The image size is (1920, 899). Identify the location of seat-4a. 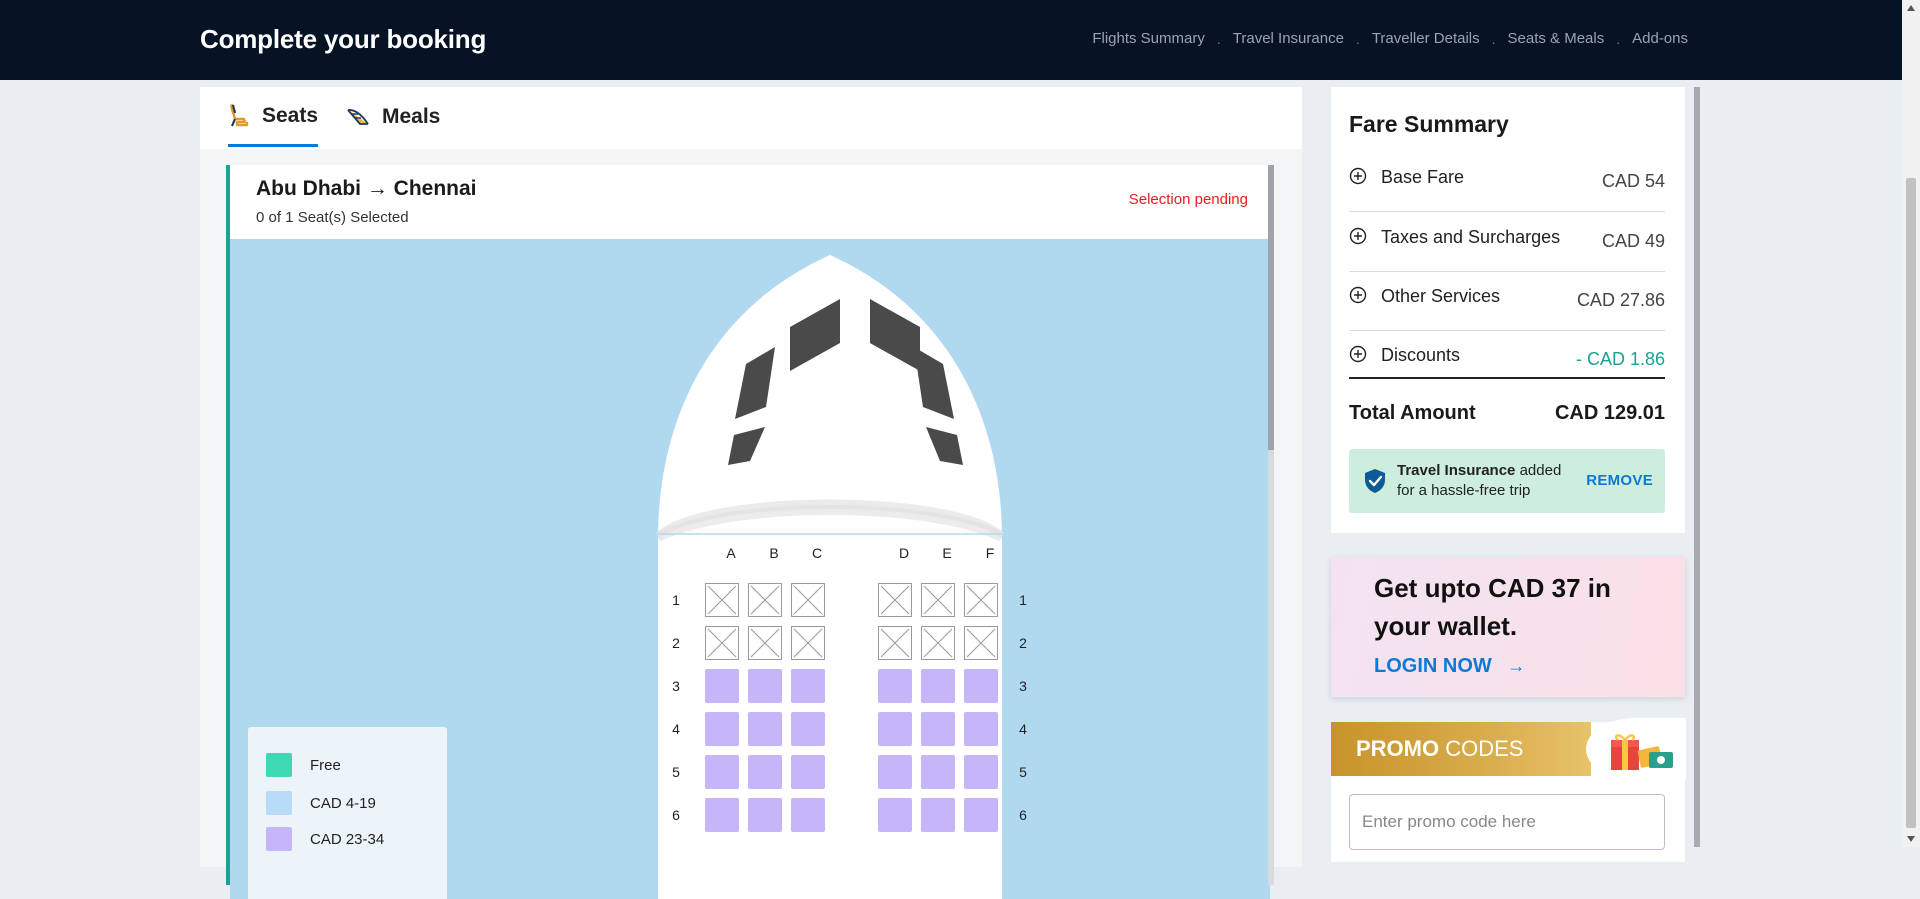
(722, 729).